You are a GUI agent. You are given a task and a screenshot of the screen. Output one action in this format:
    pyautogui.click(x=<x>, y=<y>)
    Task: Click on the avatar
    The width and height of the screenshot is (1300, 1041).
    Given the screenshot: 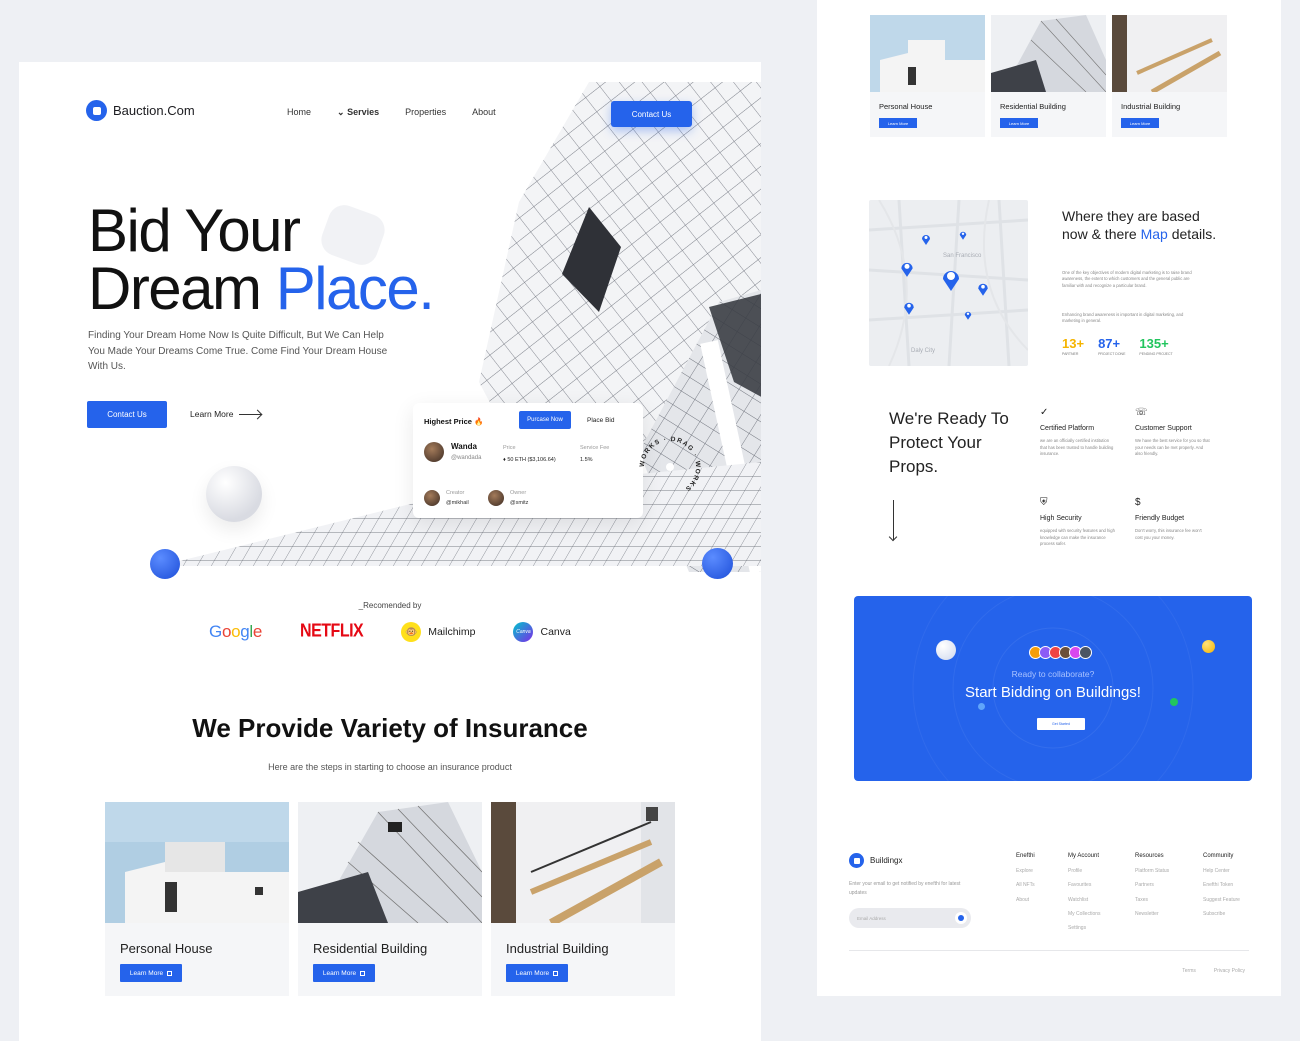 What is the action you would take?
    pyautogui.click(x=1085, y=652)
    